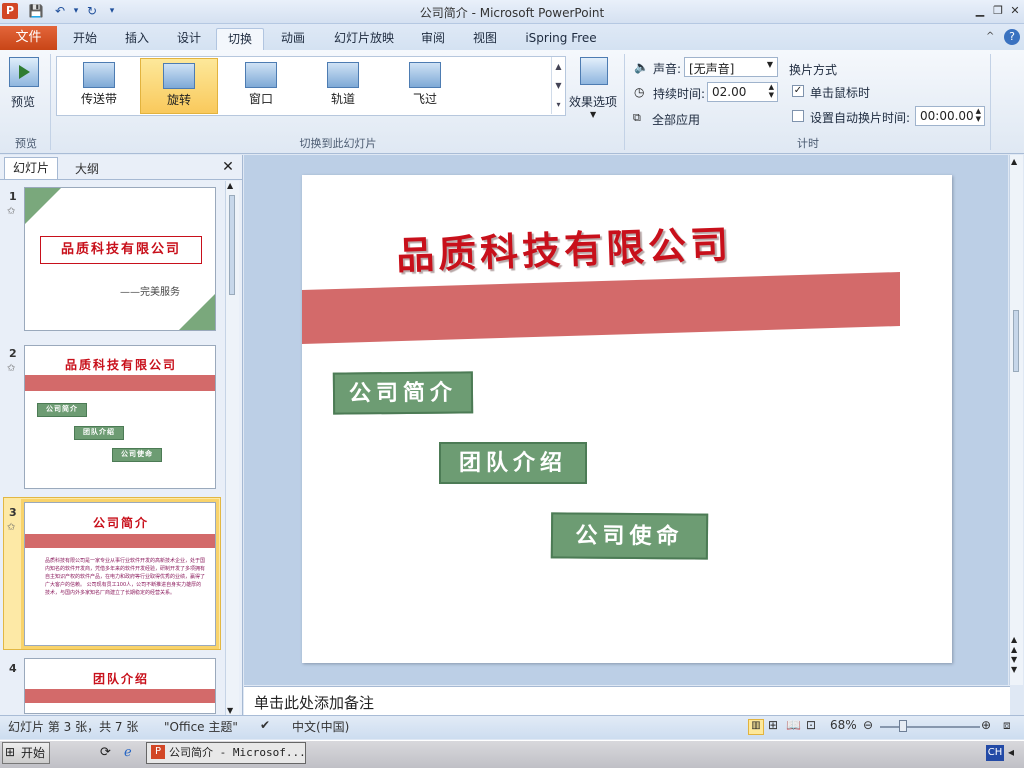 The width and height of the screenshot is (1024, 768). Describe the element at coordinates (593, 101) in the screenshot. I see `effect-options-button: 效果选项` at that location.